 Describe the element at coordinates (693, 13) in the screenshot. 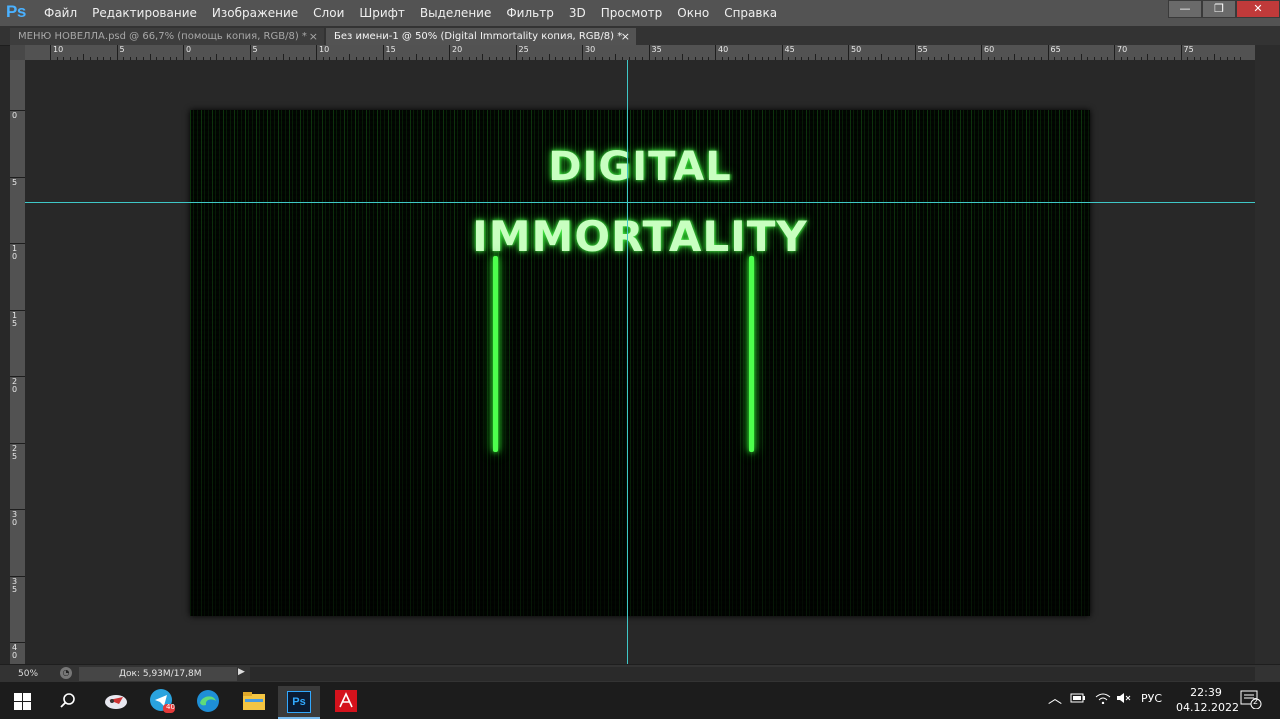

I see `menu-window: Окно` at that location.